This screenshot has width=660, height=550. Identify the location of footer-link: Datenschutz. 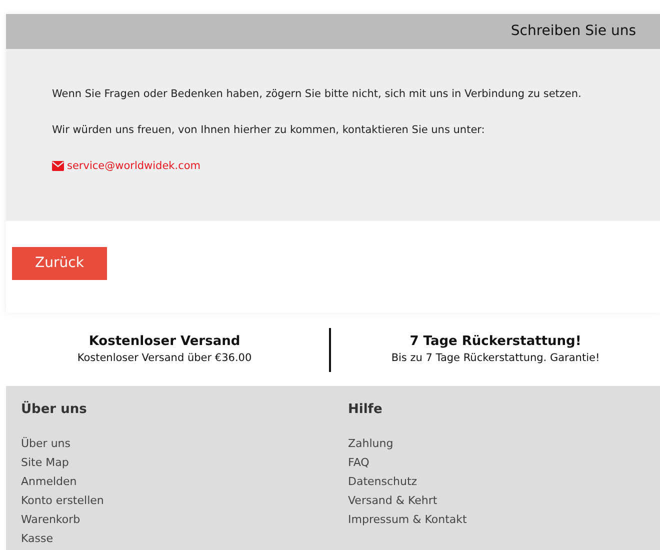
(383, 481).